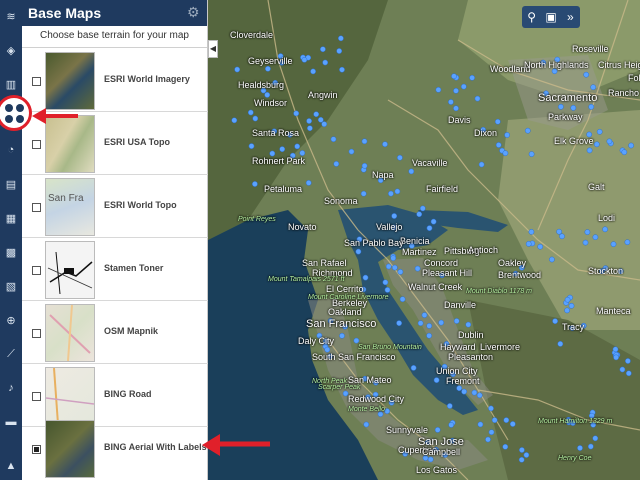  What do you see at coordinates (463, 381) in the screenshot?
I see `place-label: Fremont` at bounding box center [463, 381].